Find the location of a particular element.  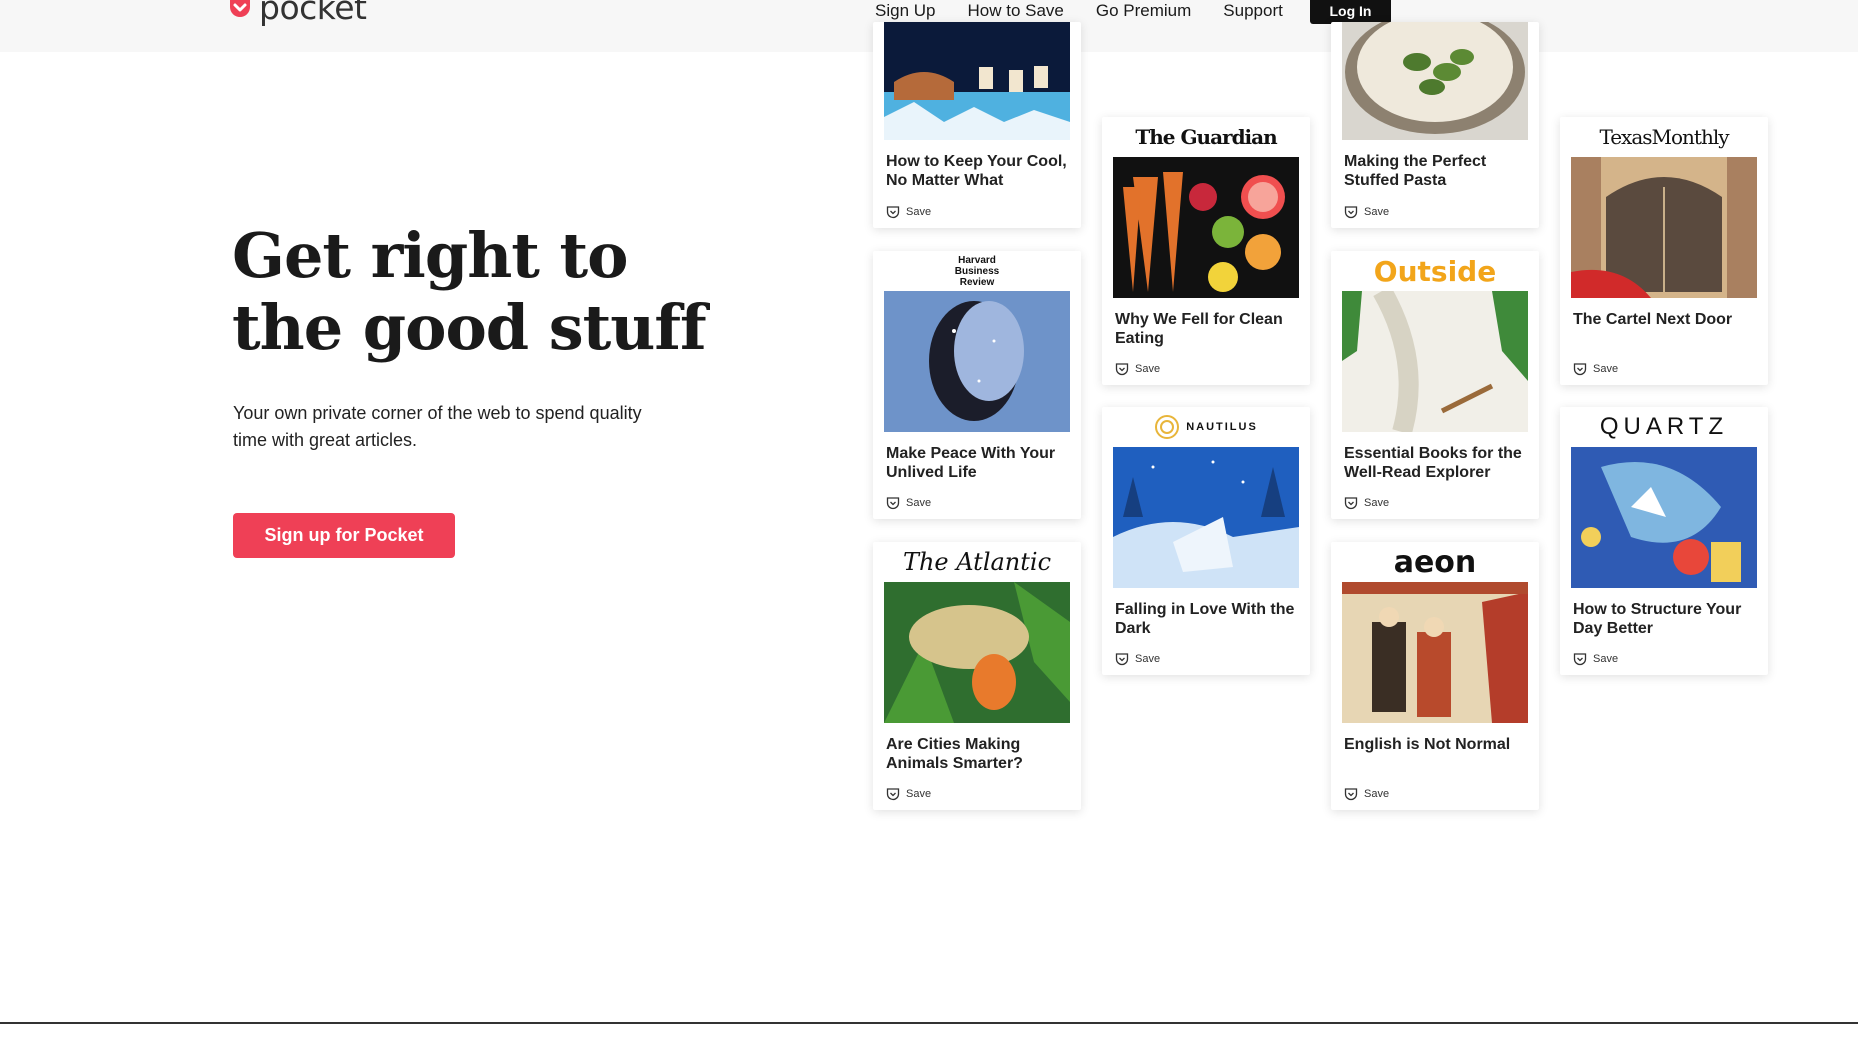

article-title: Falling in Love With the Dark is located at coordinates (1206, 620).